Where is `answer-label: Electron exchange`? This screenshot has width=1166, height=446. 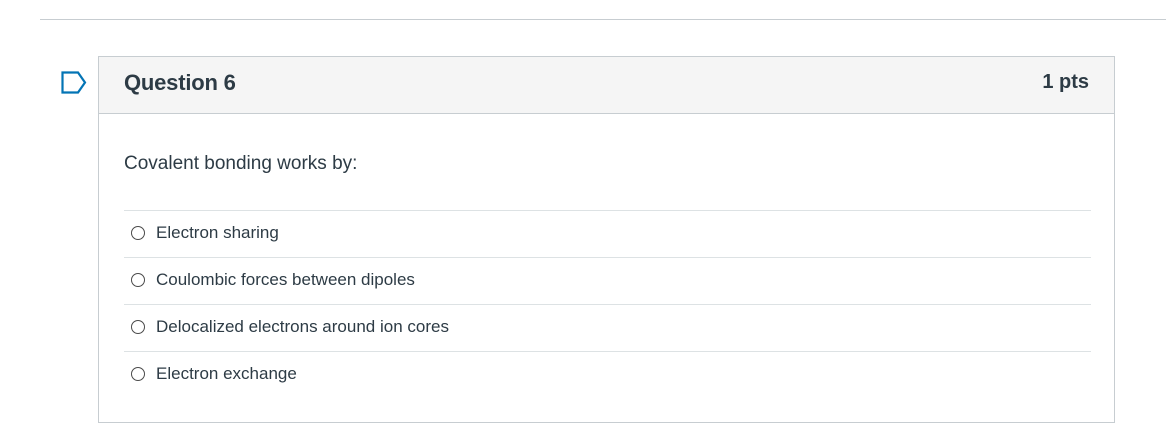
answer-label: Electron exchange is located at coordinates (226, 374).